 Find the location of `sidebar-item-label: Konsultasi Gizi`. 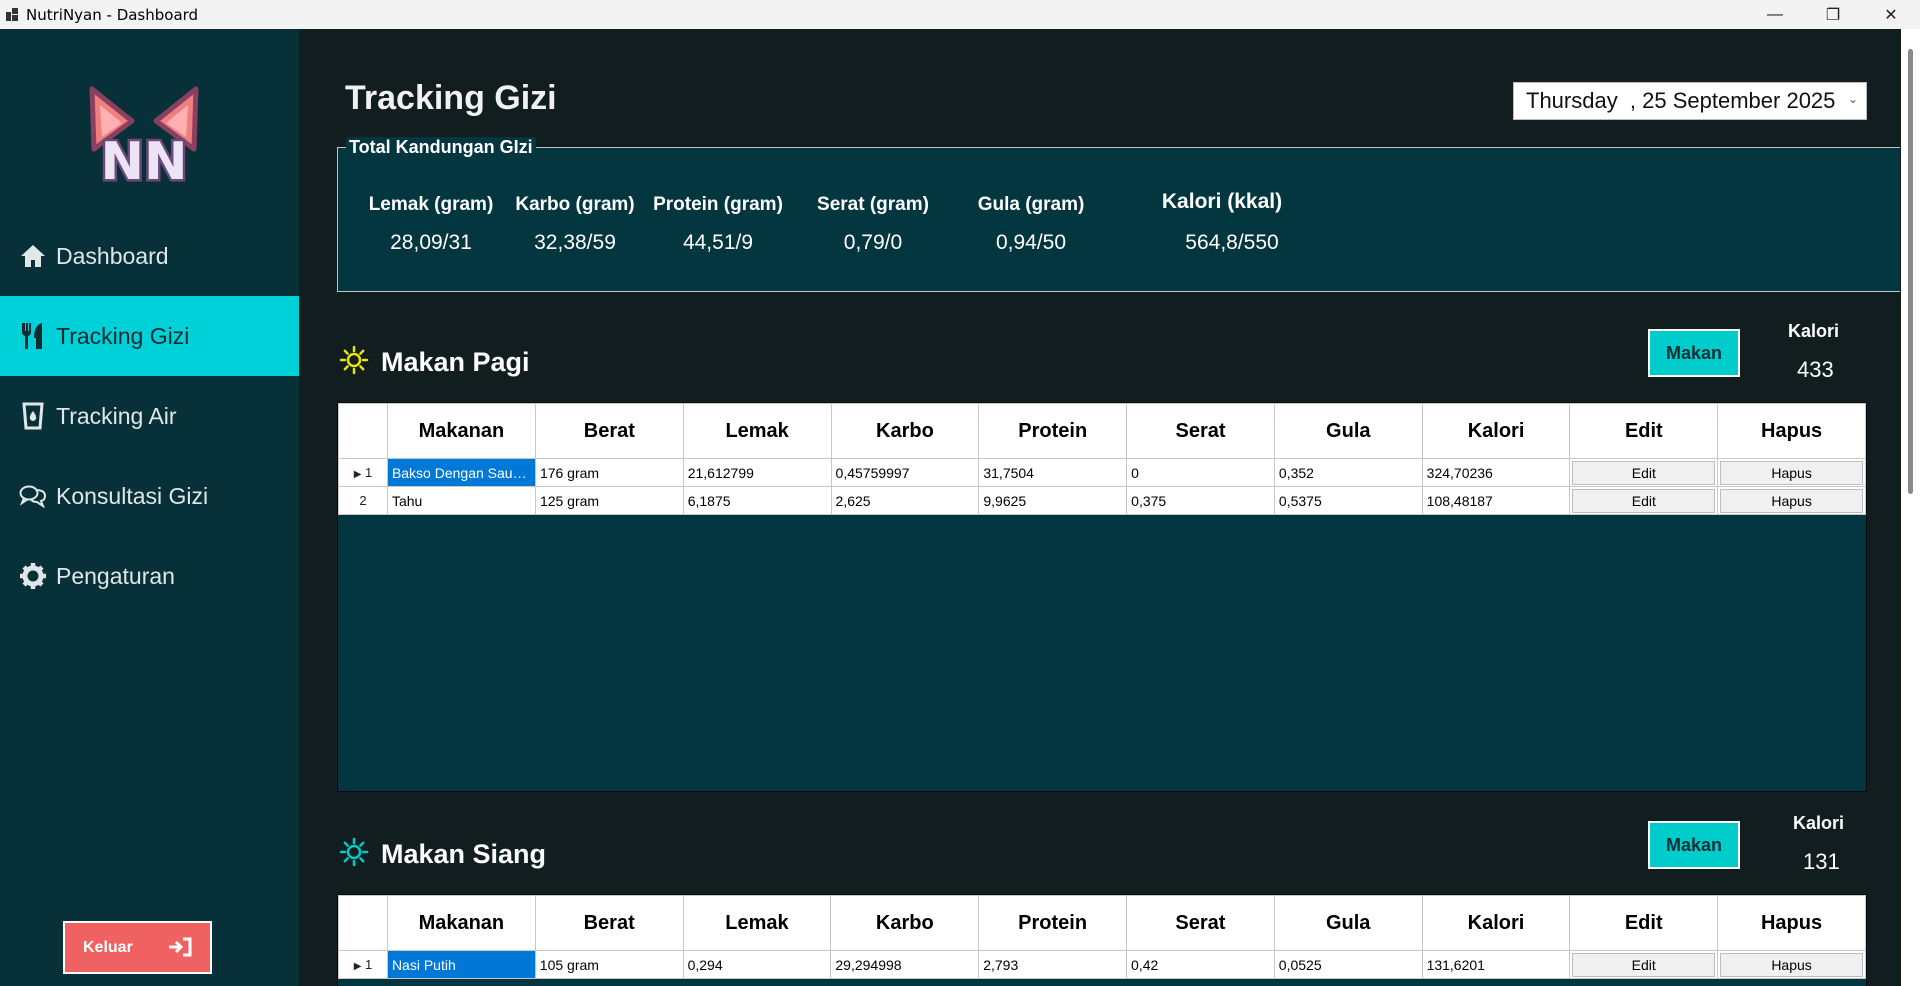

sidebar-item-label: Konsultasi Gizi is located at coordinates (132, 495).